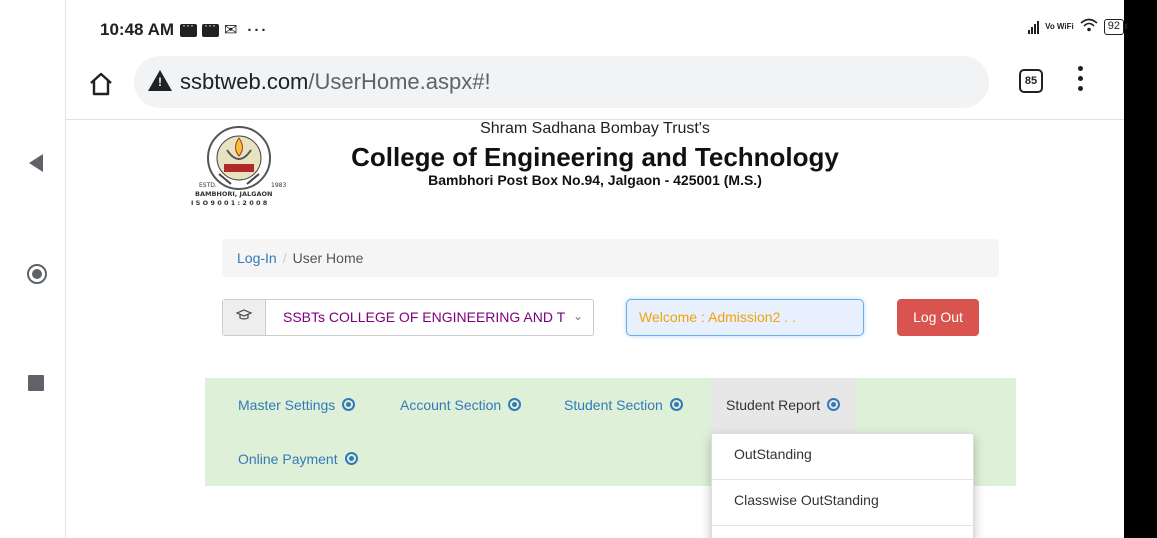 This screenshot has width=1157, height=538. I want to click on url-path: /UserHome.aspx#!, so click(399, 81).